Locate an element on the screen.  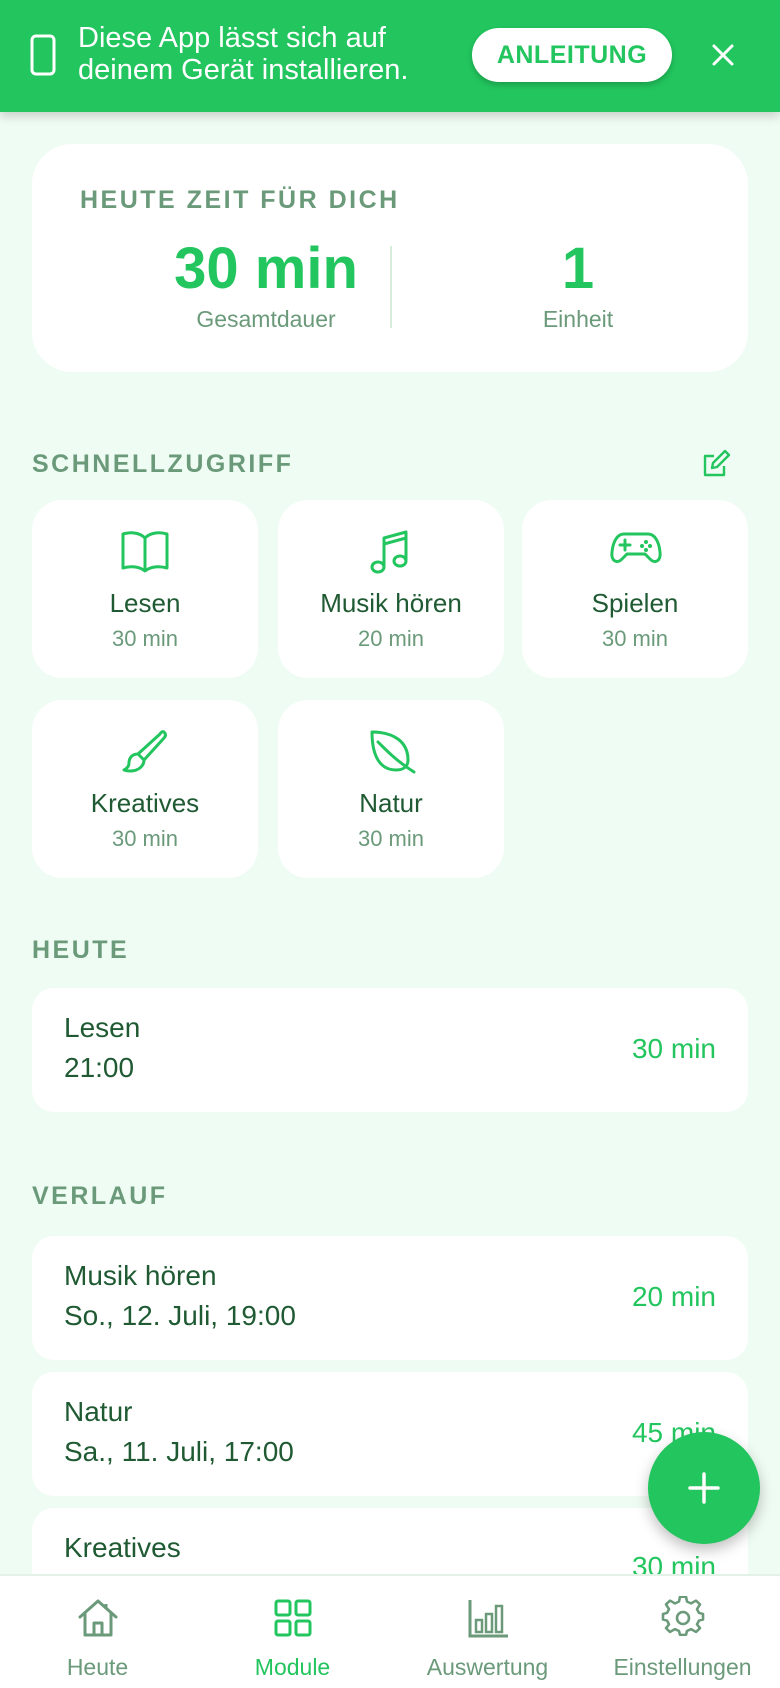
history-entry: Musik hören So., 12. Juli, 19:00 20 min is located at coordinates (390, 1298).